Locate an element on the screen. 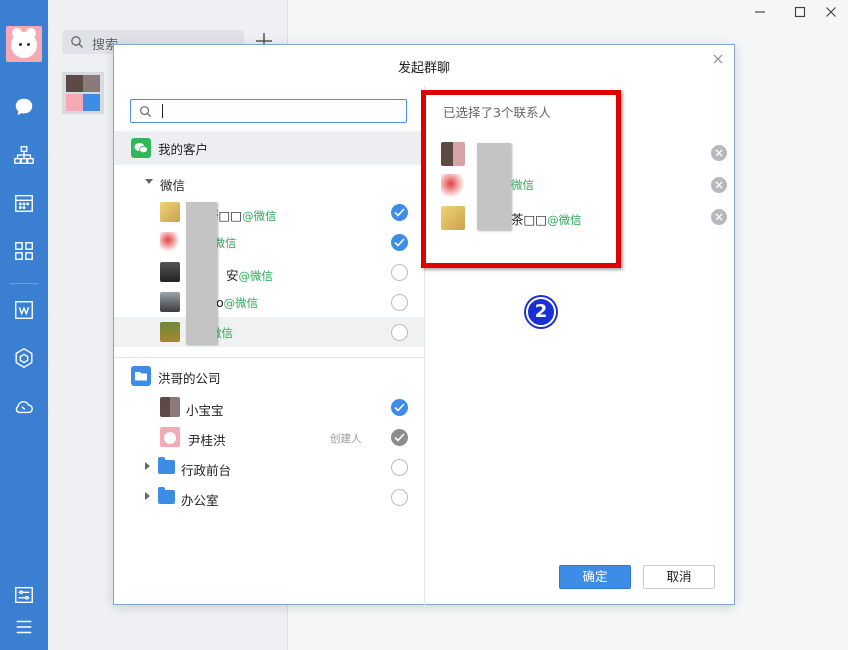 This screenshot has height=650, width=848. settings-sliders-icon is located at coordinates (24, 595).